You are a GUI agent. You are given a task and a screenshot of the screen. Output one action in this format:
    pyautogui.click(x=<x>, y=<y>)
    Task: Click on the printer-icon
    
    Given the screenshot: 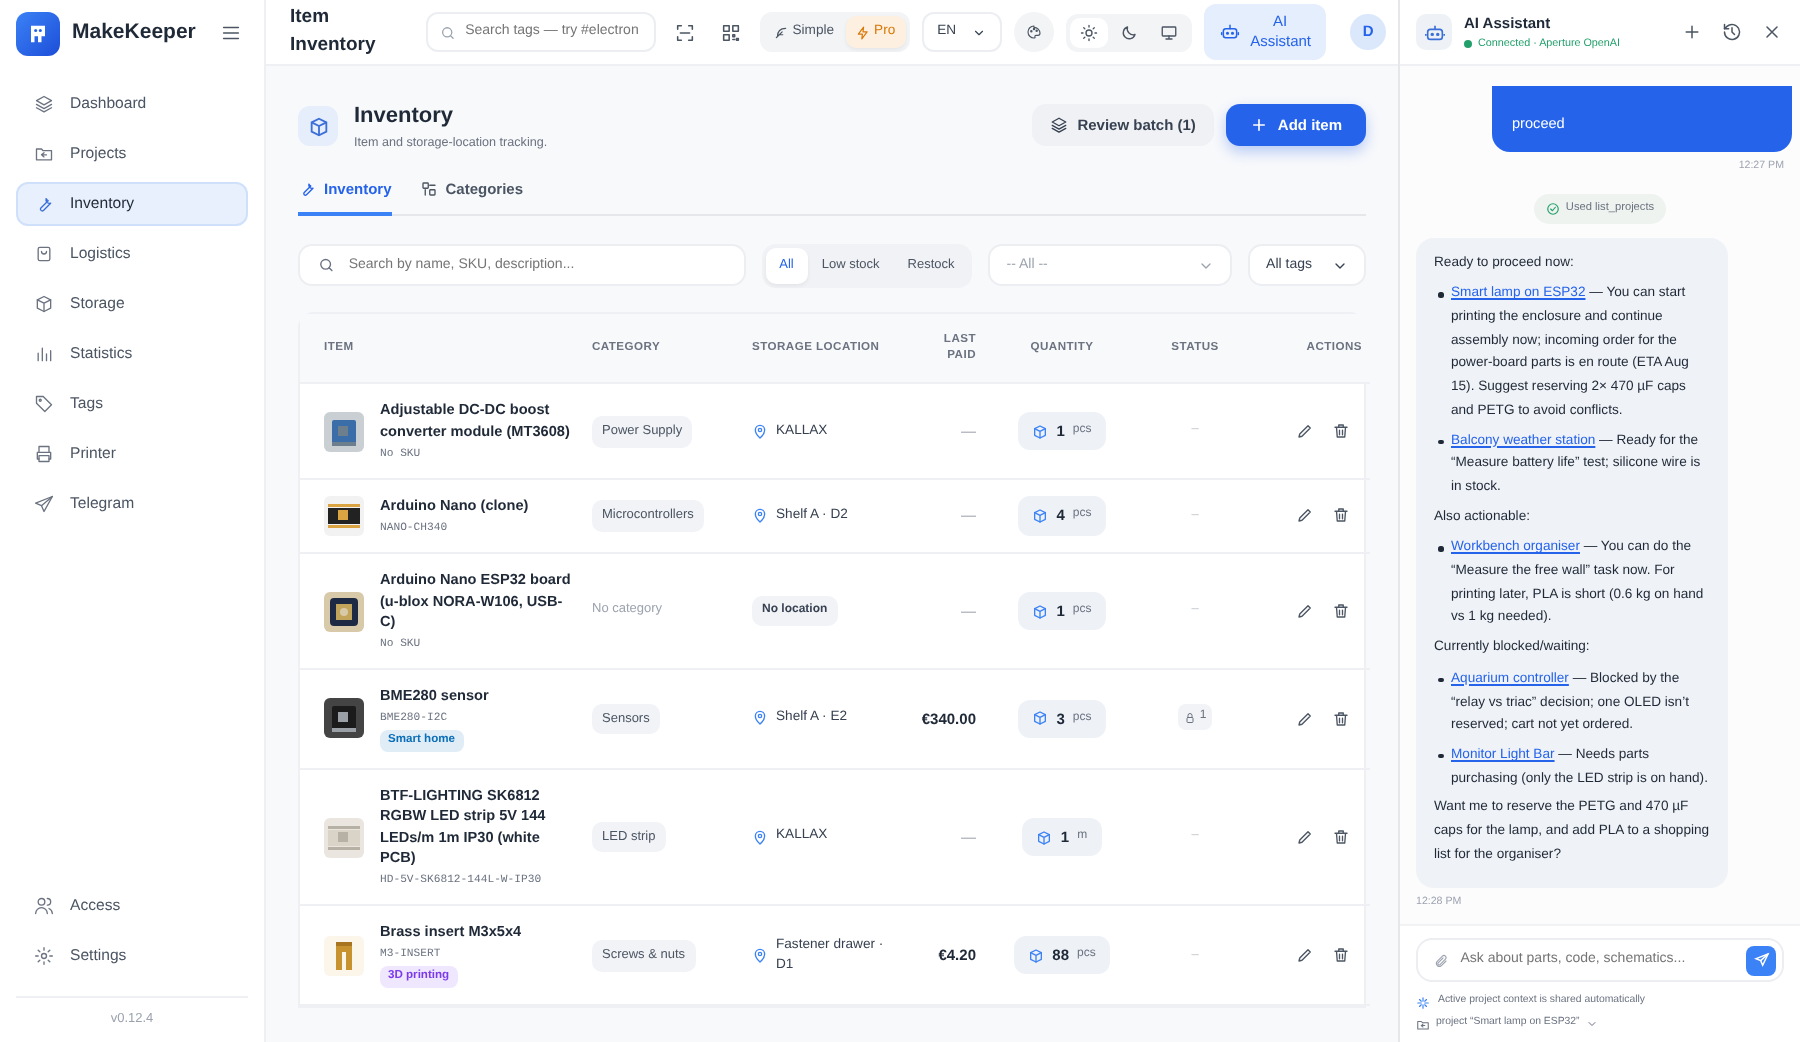 What is the action you would take?
    pyautogui.click(x=44, y=454)
    